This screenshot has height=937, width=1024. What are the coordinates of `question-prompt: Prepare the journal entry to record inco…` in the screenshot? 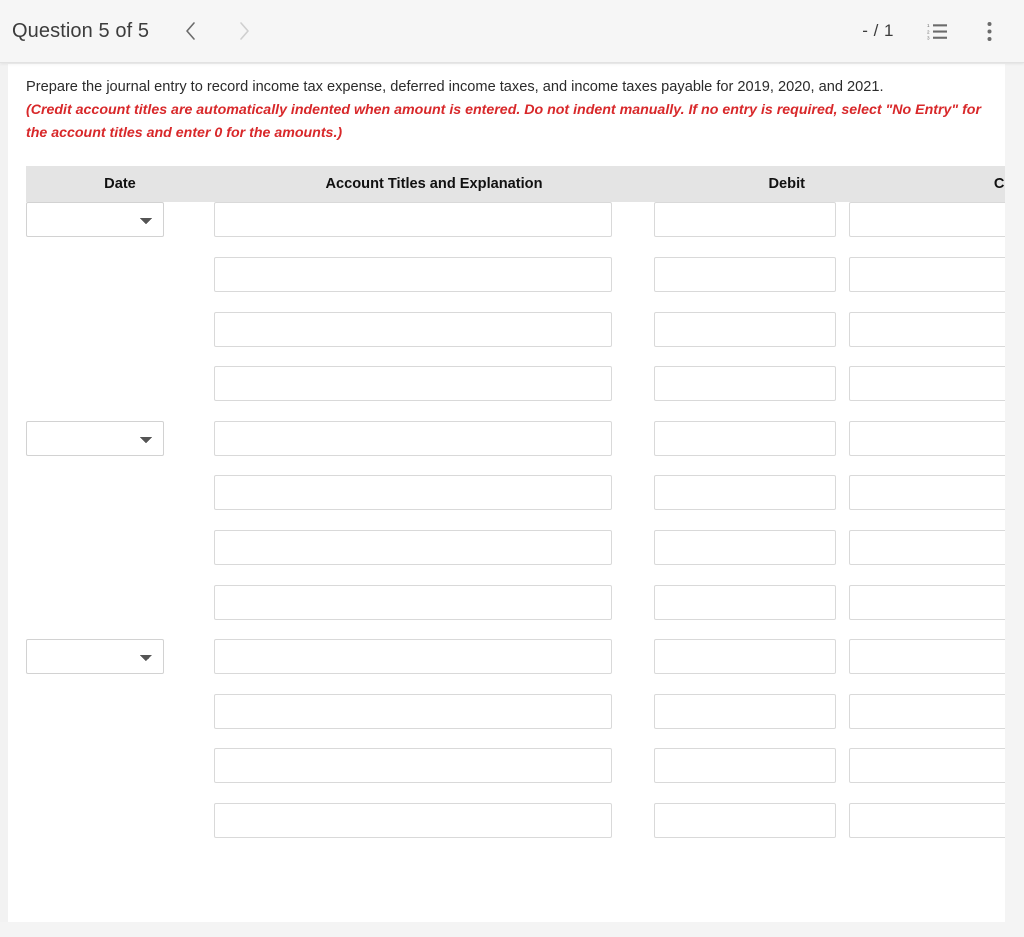 It's located at (455, 87).